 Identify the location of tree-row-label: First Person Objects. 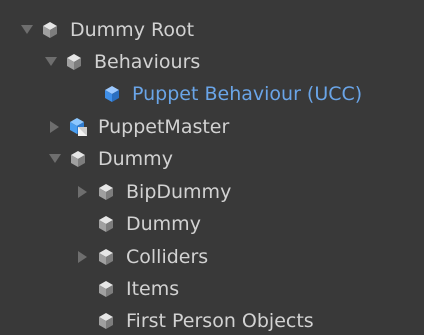
(220, 320).